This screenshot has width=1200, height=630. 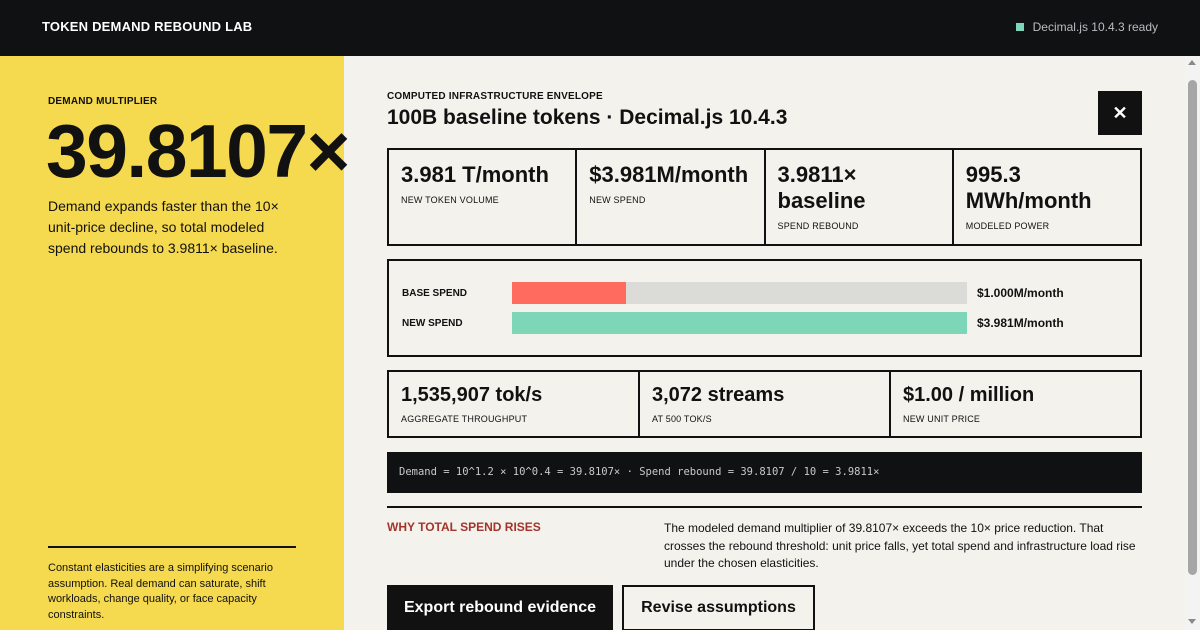 I want to click on new-spend-bar, so click(x=739, y=323).